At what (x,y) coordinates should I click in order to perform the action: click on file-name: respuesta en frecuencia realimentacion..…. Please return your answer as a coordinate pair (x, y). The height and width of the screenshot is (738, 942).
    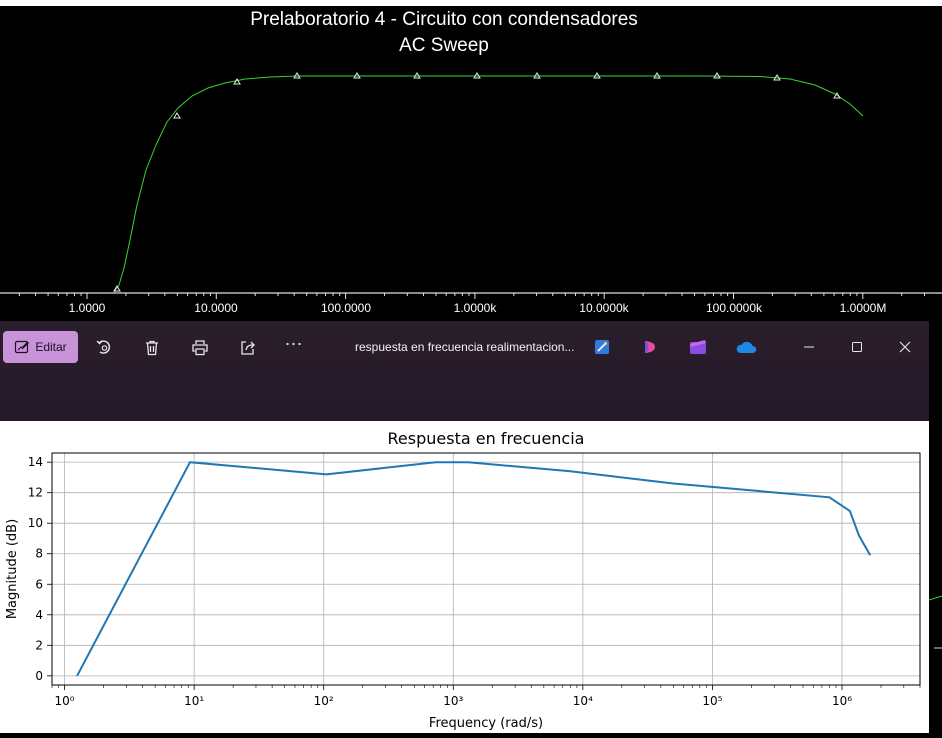
    Looking at the image, I should click on (465, 347).